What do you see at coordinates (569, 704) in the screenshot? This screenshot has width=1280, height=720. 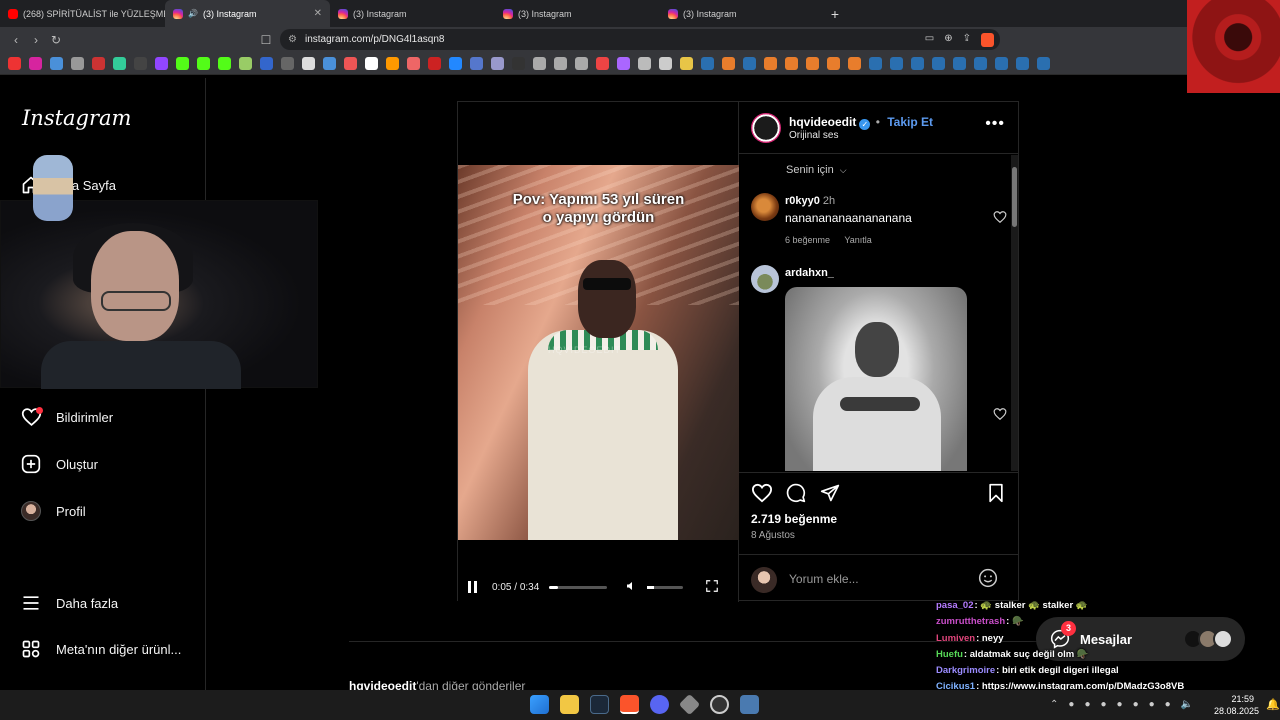 I see `file-explorer-icon` at bounding box center [569, 704].